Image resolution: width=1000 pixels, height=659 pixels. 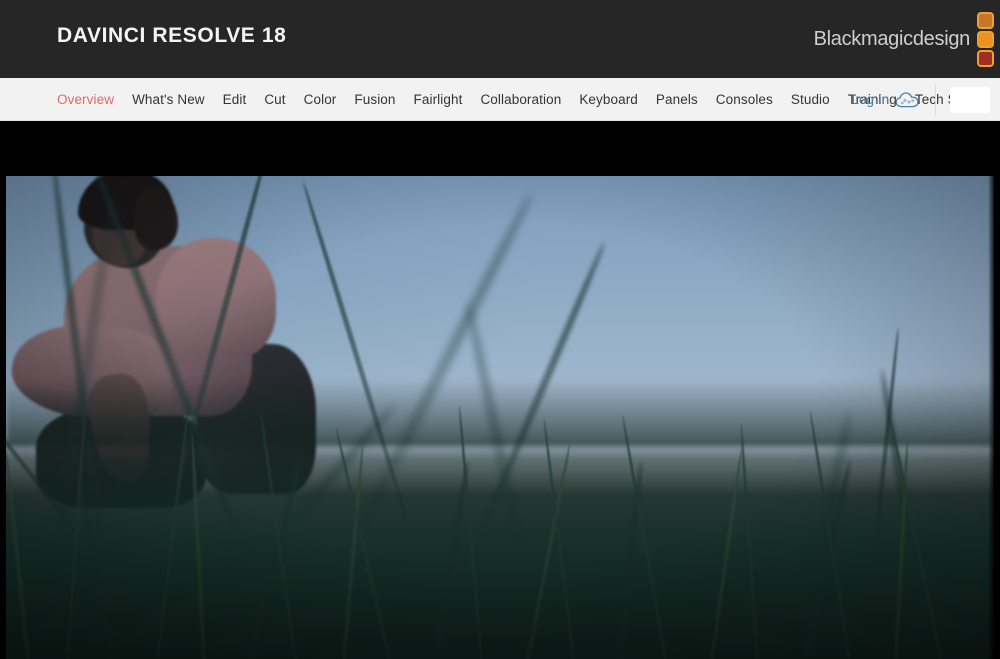 I want to click on nav-item-panels: Panels, so click(x=677, y=99).